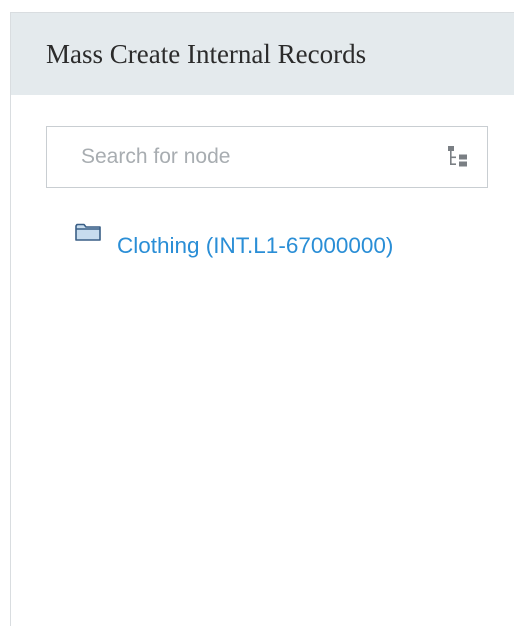  What do you see at coordinates (206, 53) in the screenshot?
I see `panel-title: Mass Create Internal Records` at bounding box center [206, 53].